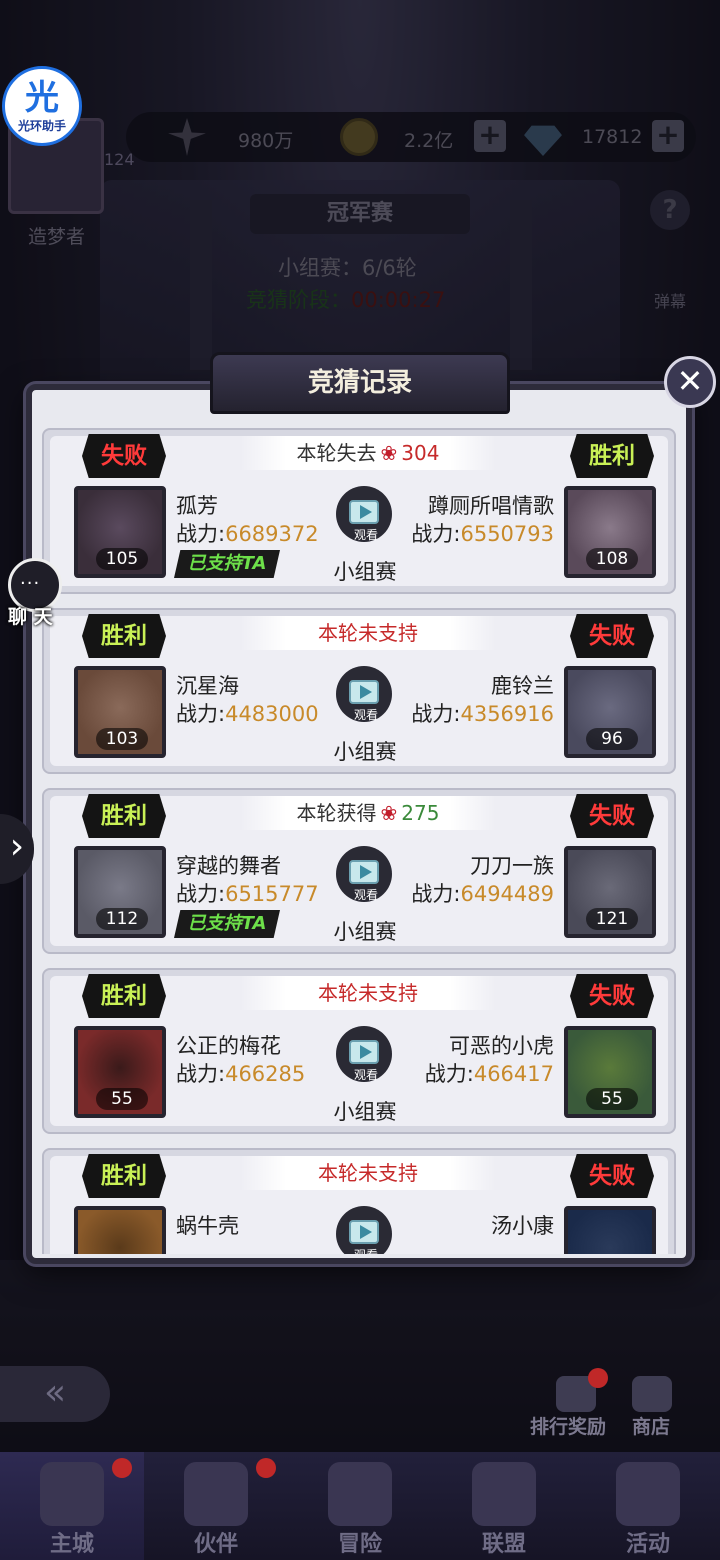  What do you see at coordinates (568, 1425) in the screenshot?
I see `ranking-reward-button: 排行奖励` at bounding box center [568, 1425].